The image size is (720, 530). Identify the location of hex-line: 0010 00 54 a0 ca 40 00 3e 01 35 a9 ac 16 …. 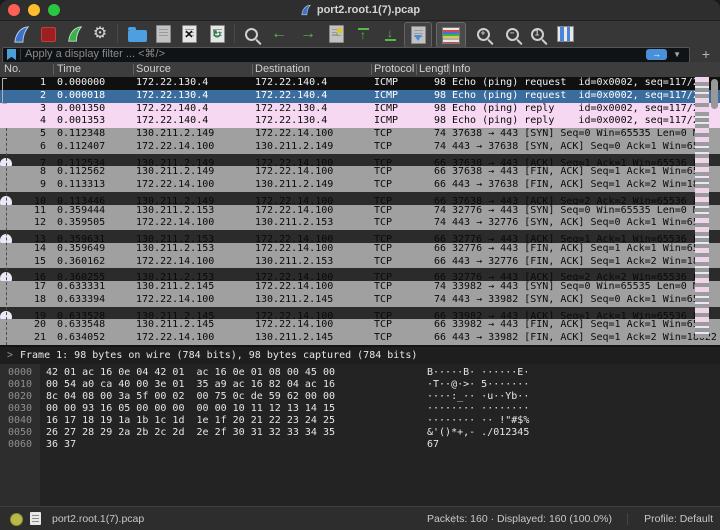
(360, 385).